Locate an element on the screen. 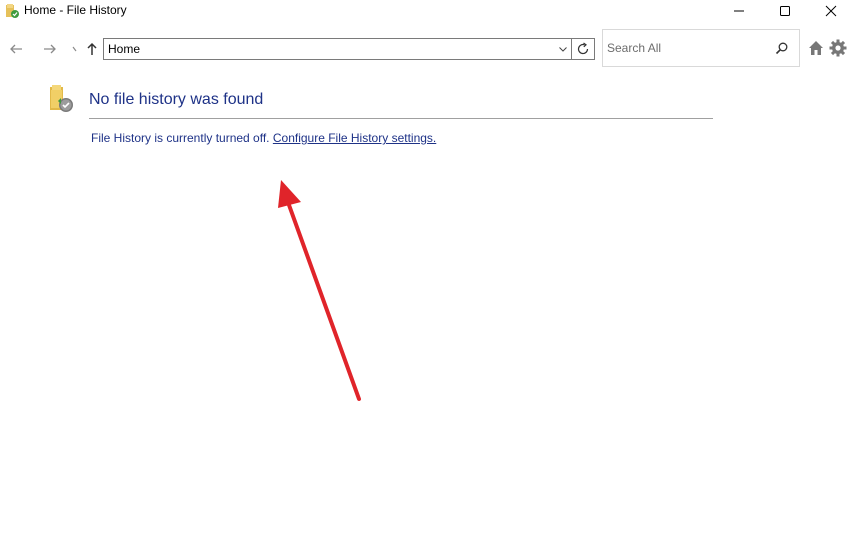 This screenshot has height=533, width=850. configure-settings-link: Configure File History settings. is located at coordinates (354, 138).